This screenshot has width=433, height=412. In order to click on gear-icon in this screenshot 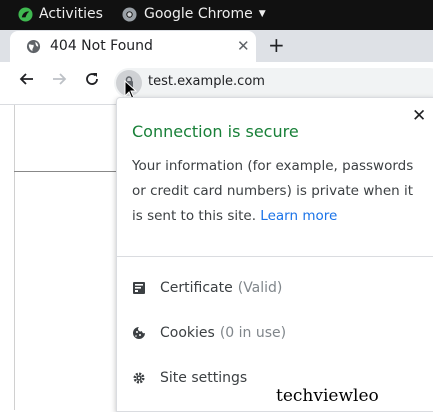, I will do `click(139, 378)`.